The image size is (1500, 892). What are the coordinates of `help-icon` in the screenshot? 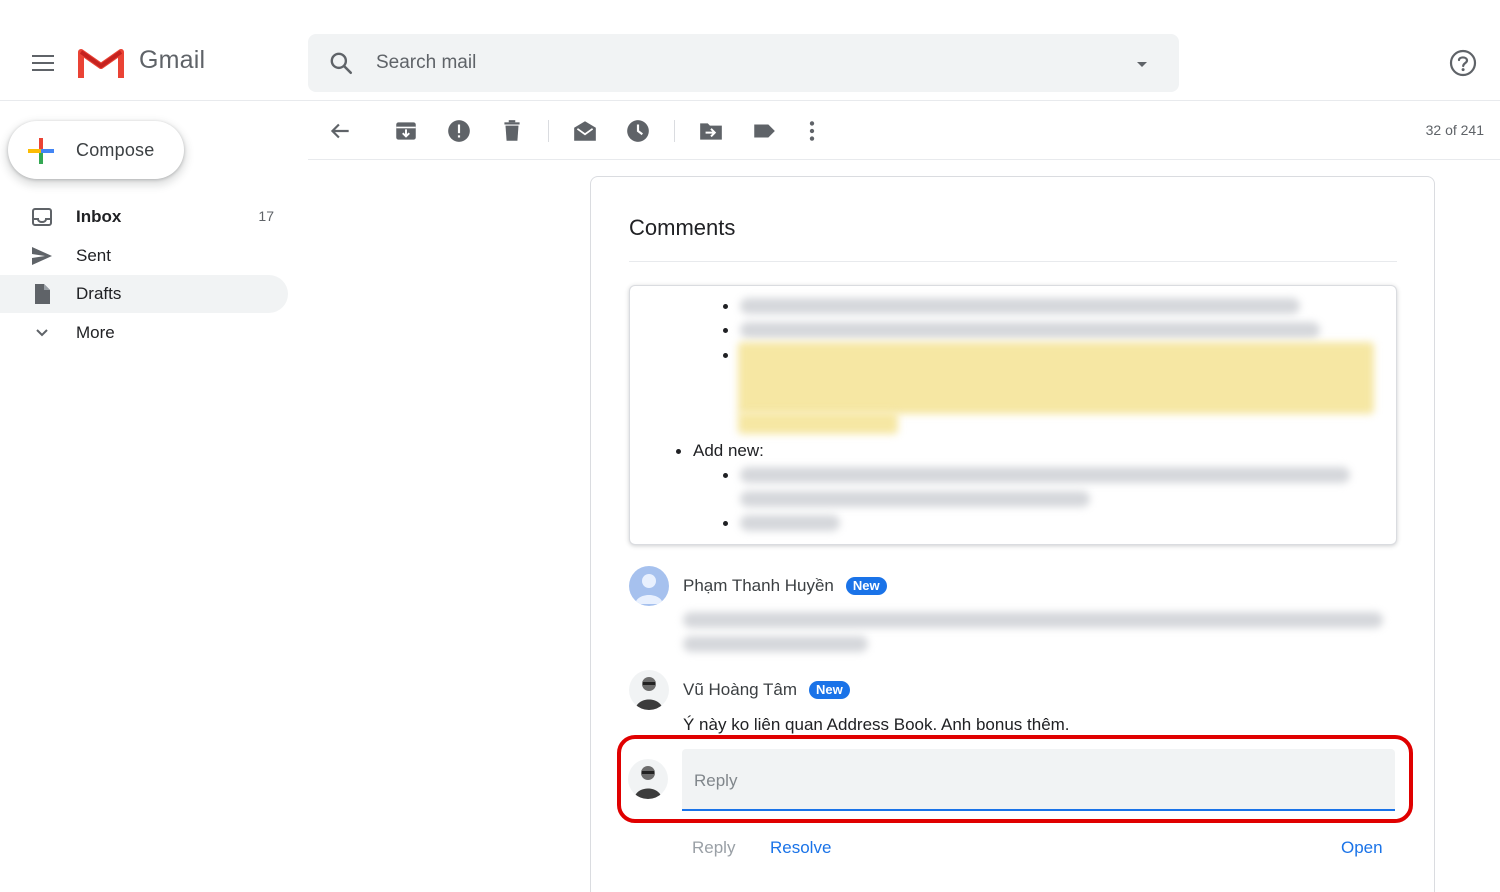 It's located at (1463, 63).